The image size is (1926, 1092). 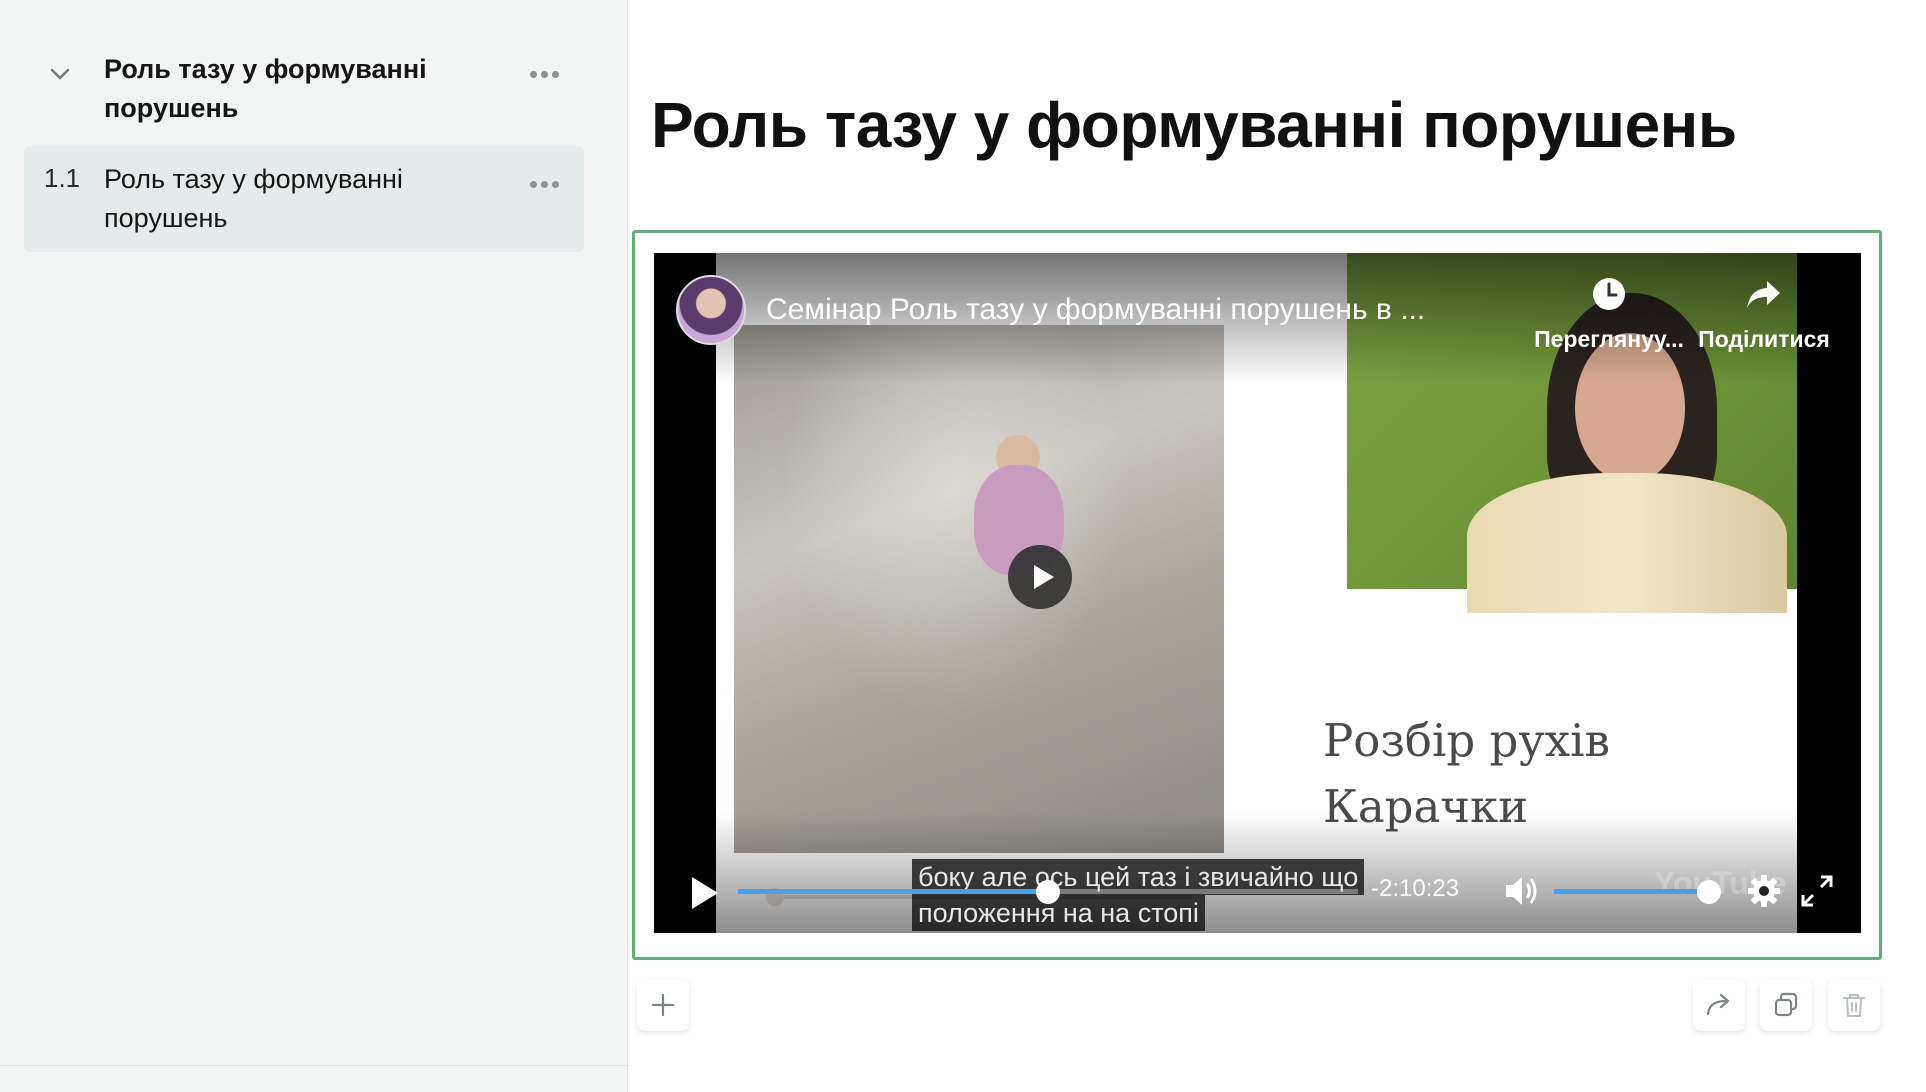 What do you see at coordinates (1048, 892) in the screenshot?
I see `progress-handle` at bounding box center [1048, 892].